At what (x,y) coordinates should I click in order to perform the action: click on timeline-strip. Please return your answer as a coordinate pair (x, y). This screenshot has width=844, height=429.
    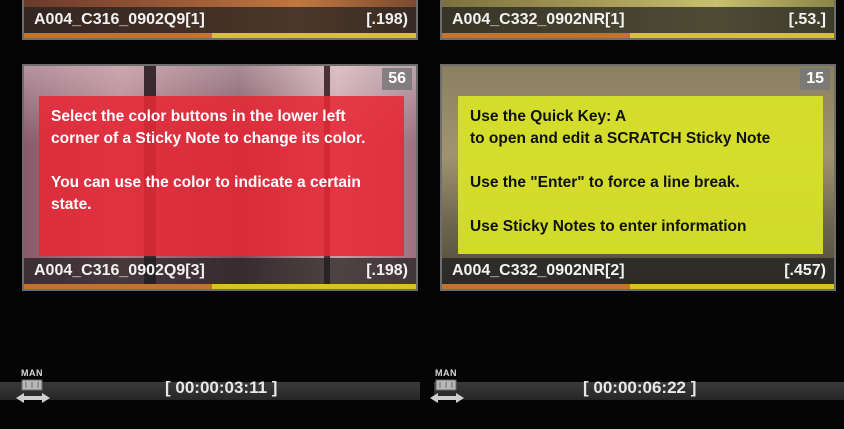
    Looking at the image, I should click on (422, 391).